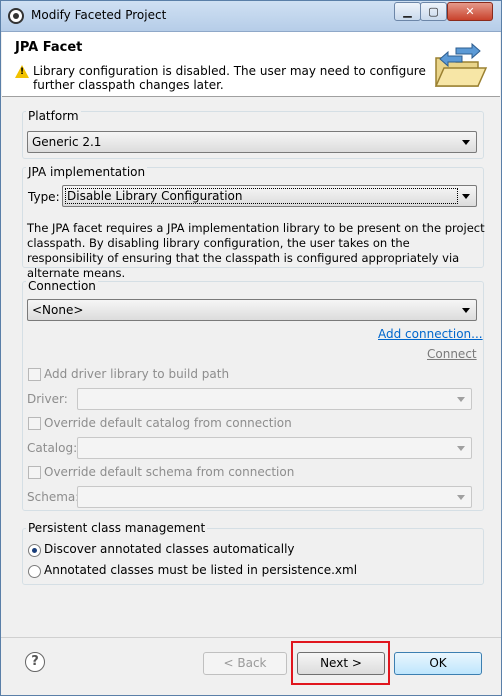  What do you see at coordinates (438, 663) in the screenshot?
I see `ok-button: OK` at bounding box center [438, 663].